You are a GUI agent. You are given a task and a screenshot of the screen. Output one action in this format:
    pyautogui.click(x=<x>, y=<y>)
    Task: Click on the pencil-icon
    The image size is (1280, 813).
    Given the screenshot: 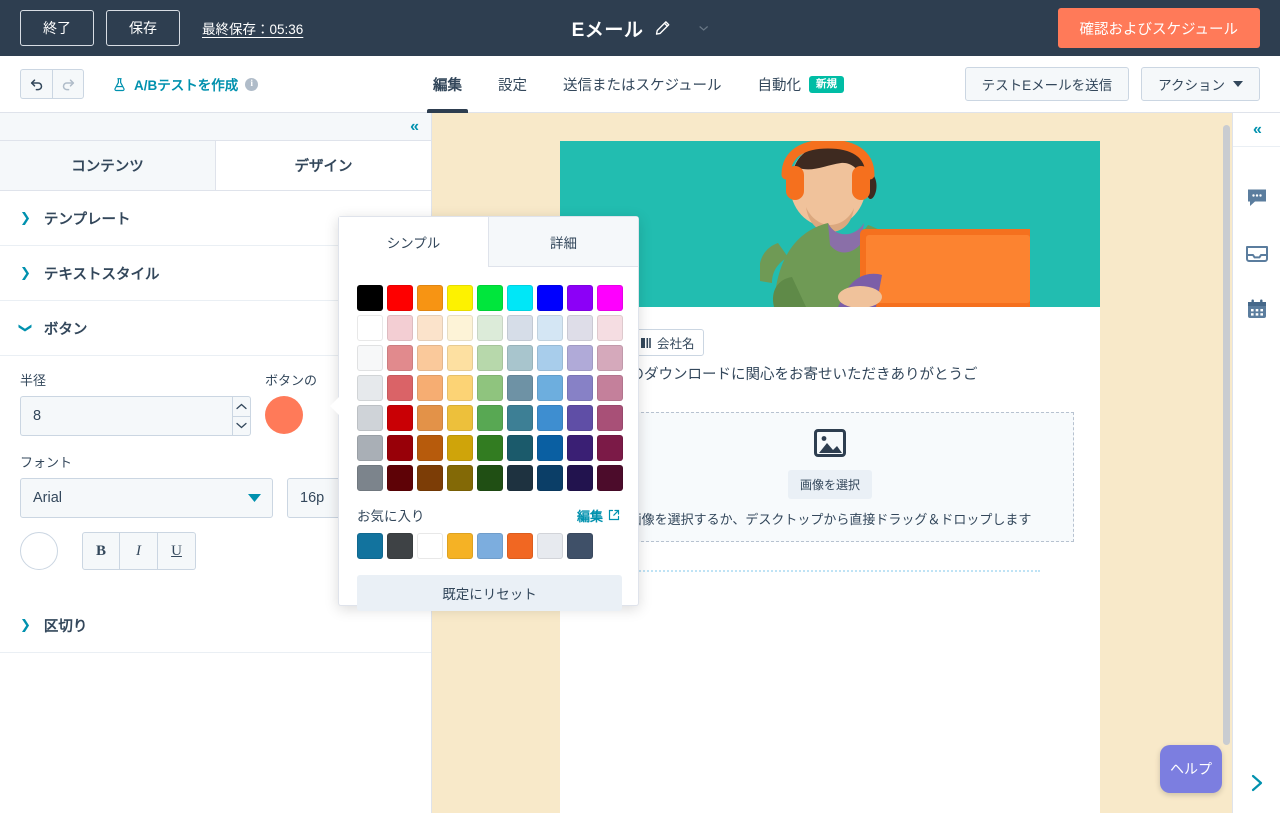 What is the action you would take?
    pyautogui.click(x=661, y=28)
    